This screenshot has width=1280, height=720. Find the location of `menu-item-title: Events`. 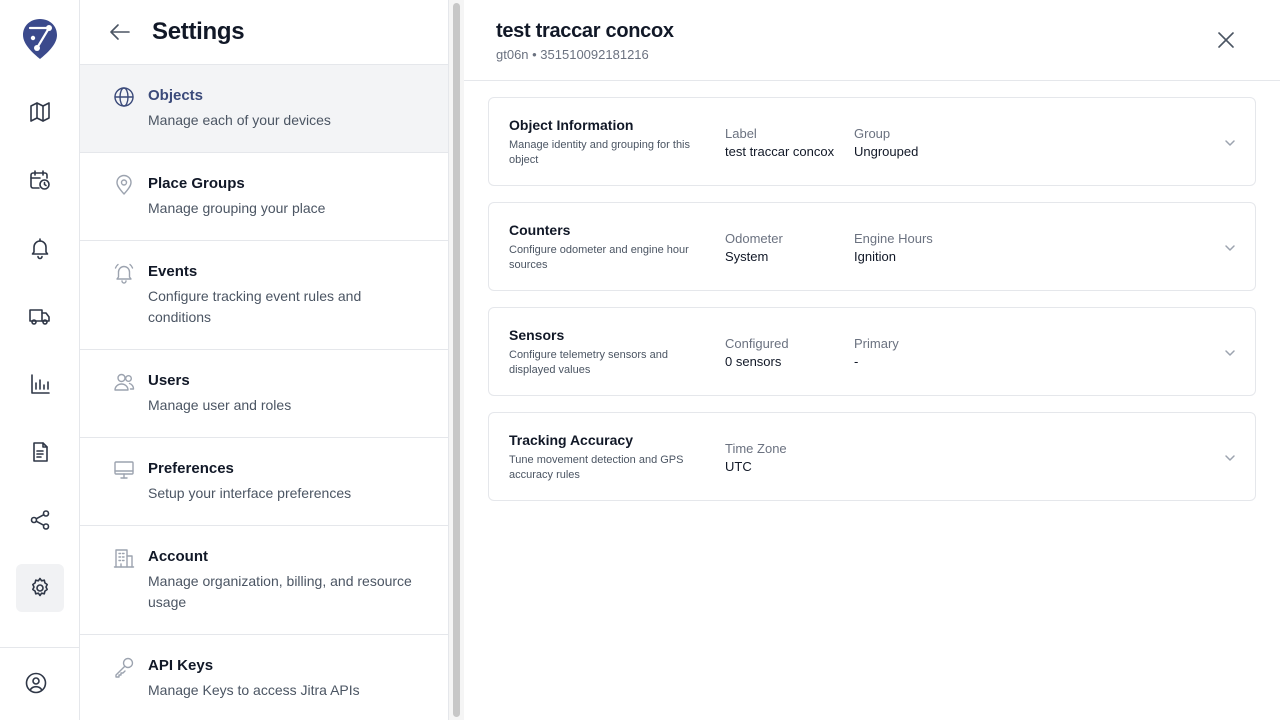

menu-item-title: Events is located at coordinates (173, 271).